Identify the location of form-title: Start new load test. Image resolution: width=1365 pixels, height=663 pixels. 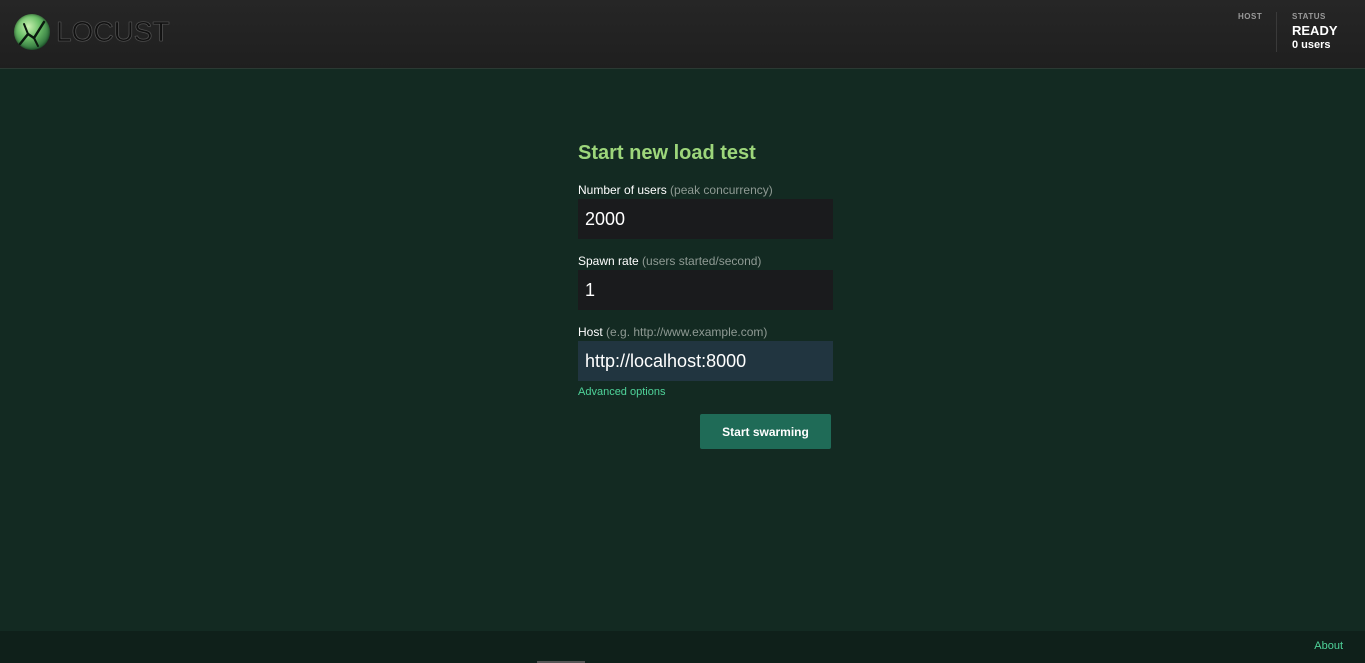
(667, 153).